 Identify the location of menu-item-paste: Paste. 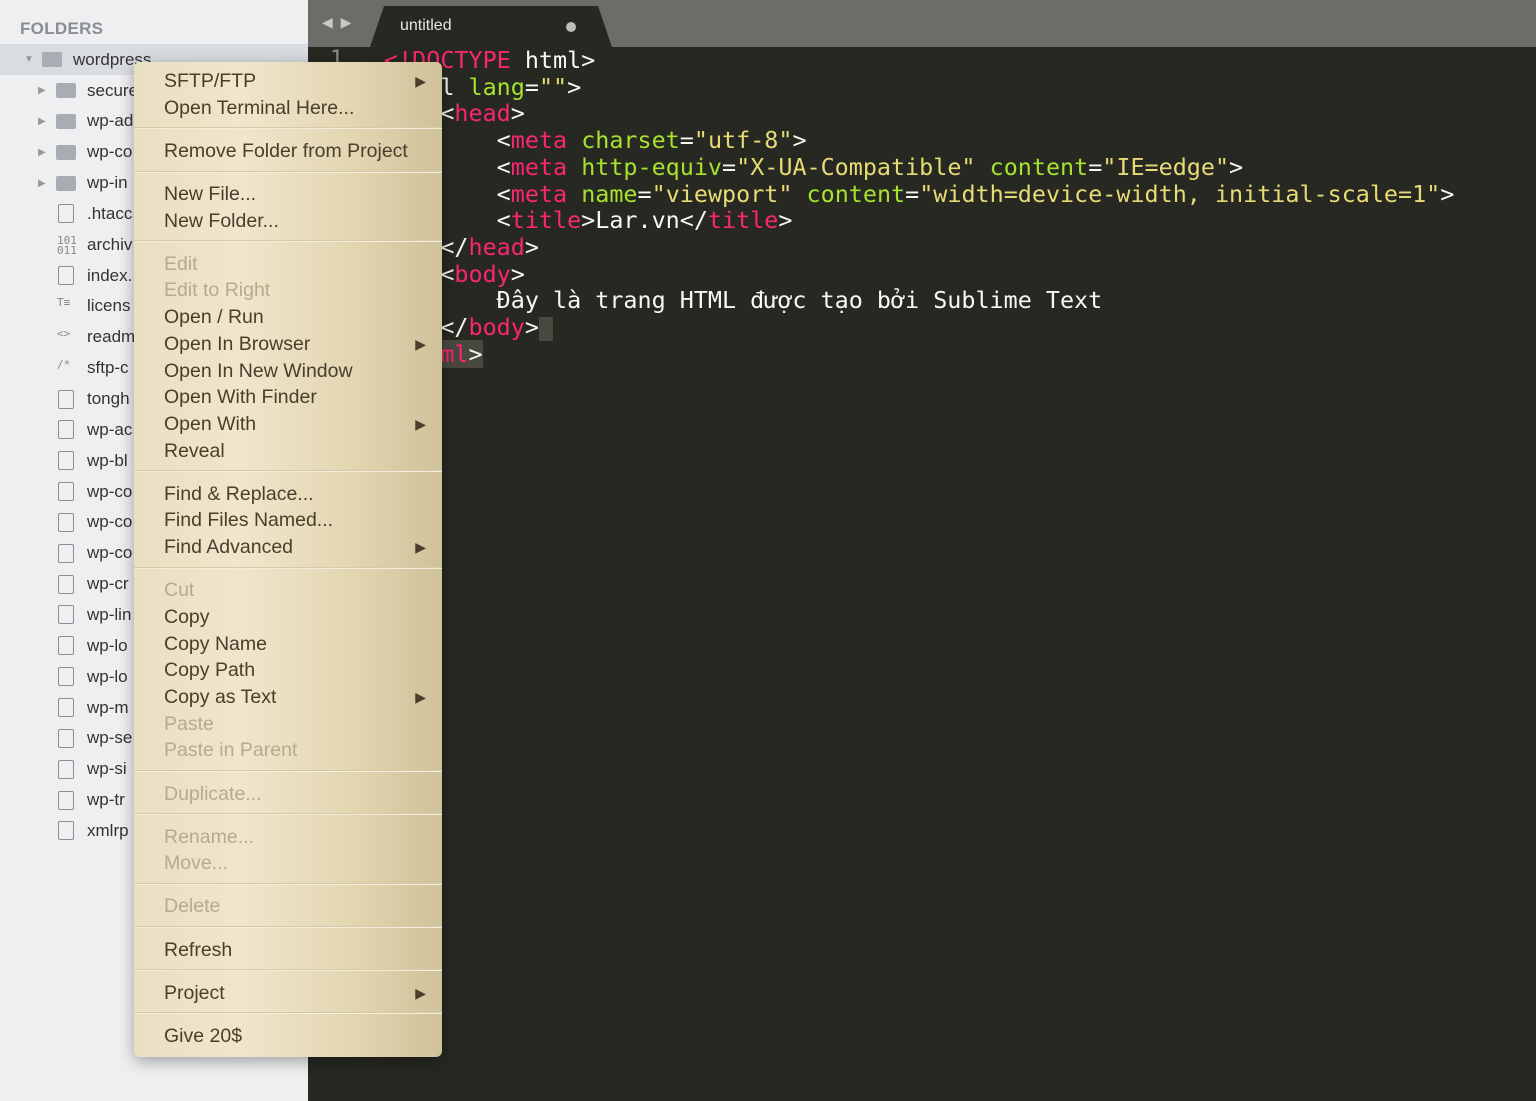
(288, 724).